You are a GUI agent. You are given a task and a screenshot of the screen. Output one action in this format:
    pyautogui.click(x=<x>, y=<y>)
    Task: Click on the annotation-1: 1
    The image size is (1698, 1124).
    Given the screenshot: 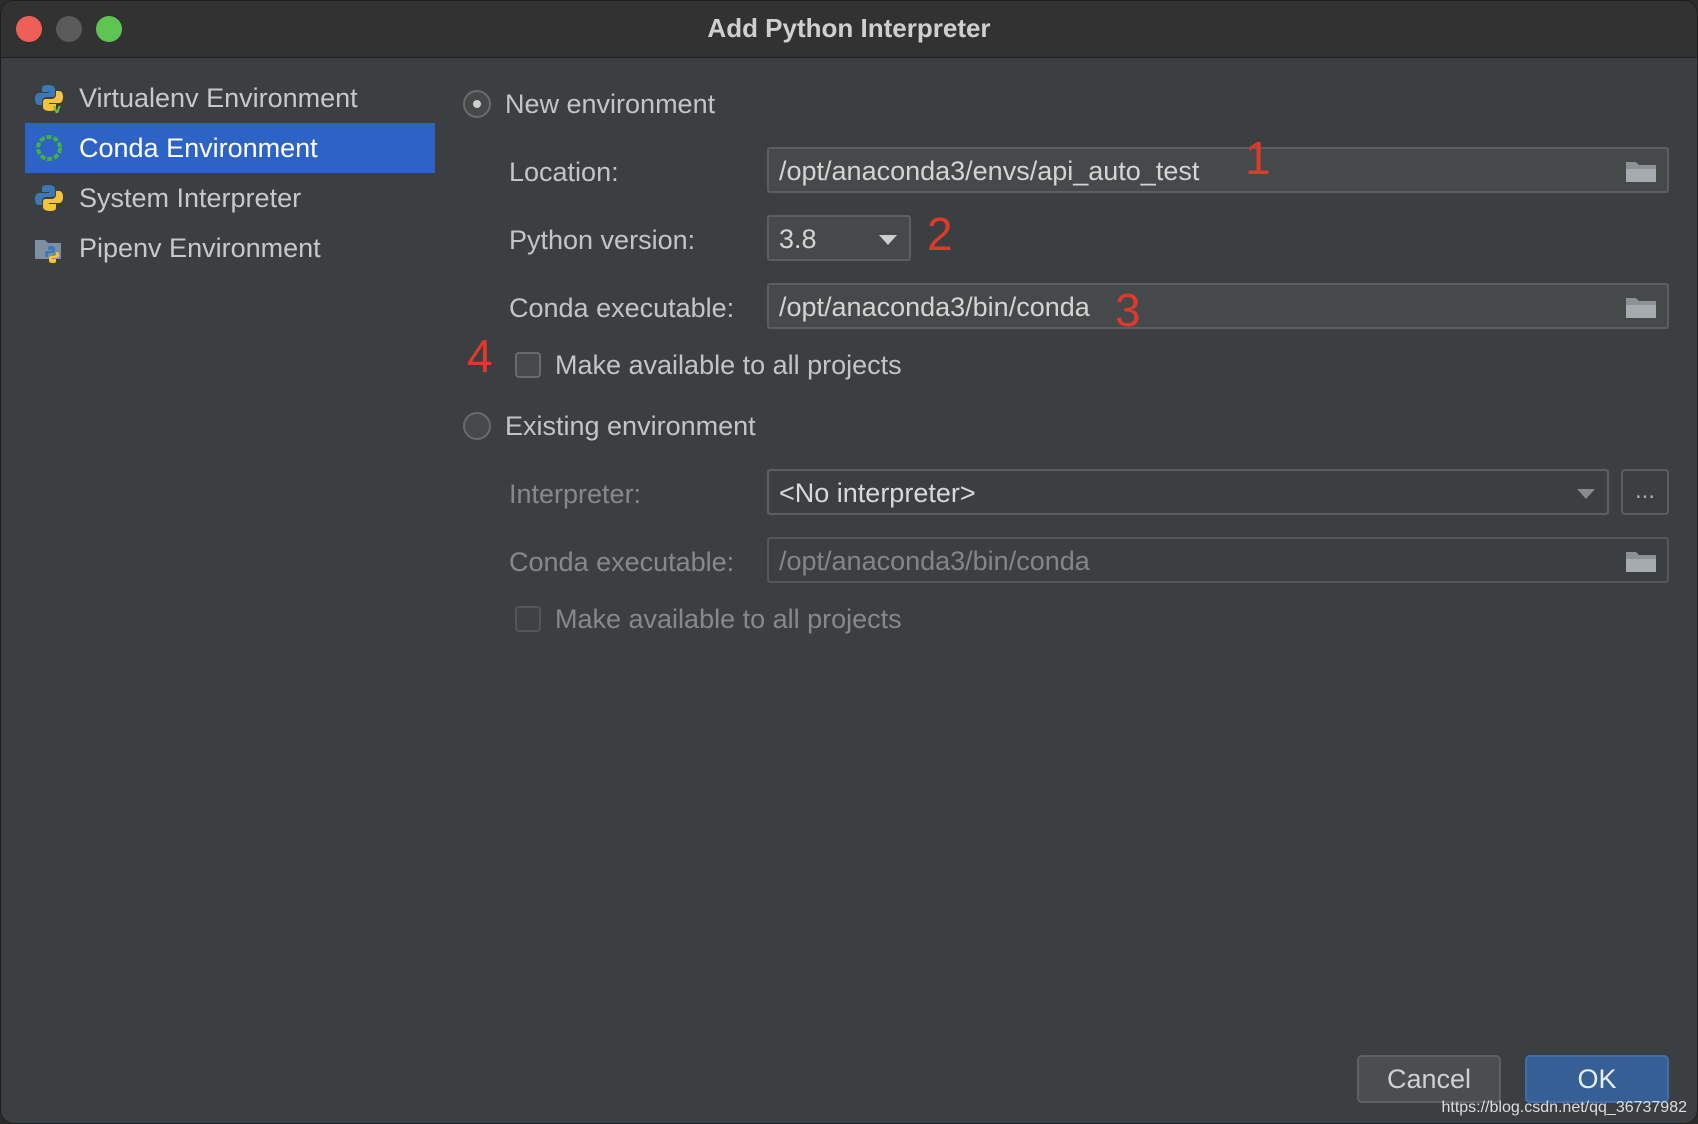 What is the action you would take?
    pyautogui.click(x=1258, y=158)
    